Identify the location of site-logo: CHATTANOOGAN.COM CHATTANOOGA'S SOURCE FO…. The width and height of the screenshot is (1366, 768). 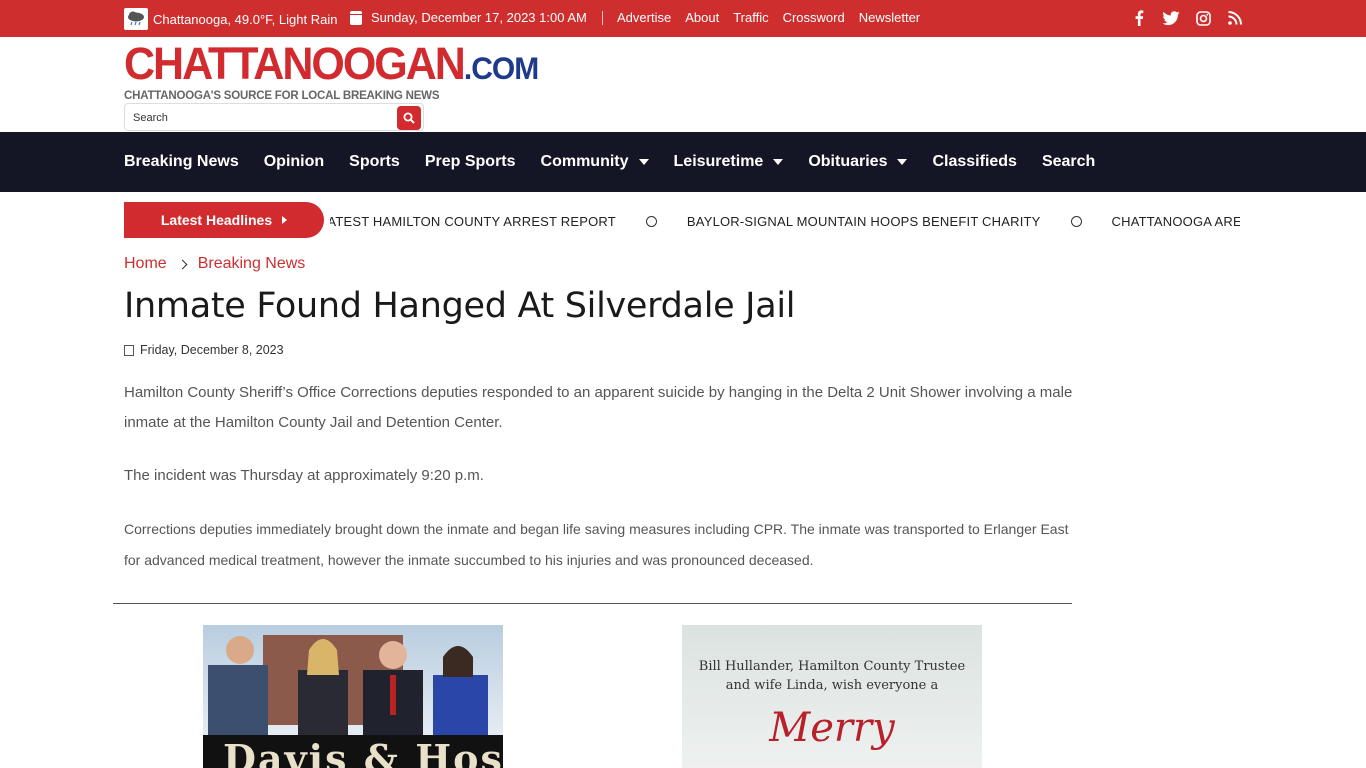
(331, 71).